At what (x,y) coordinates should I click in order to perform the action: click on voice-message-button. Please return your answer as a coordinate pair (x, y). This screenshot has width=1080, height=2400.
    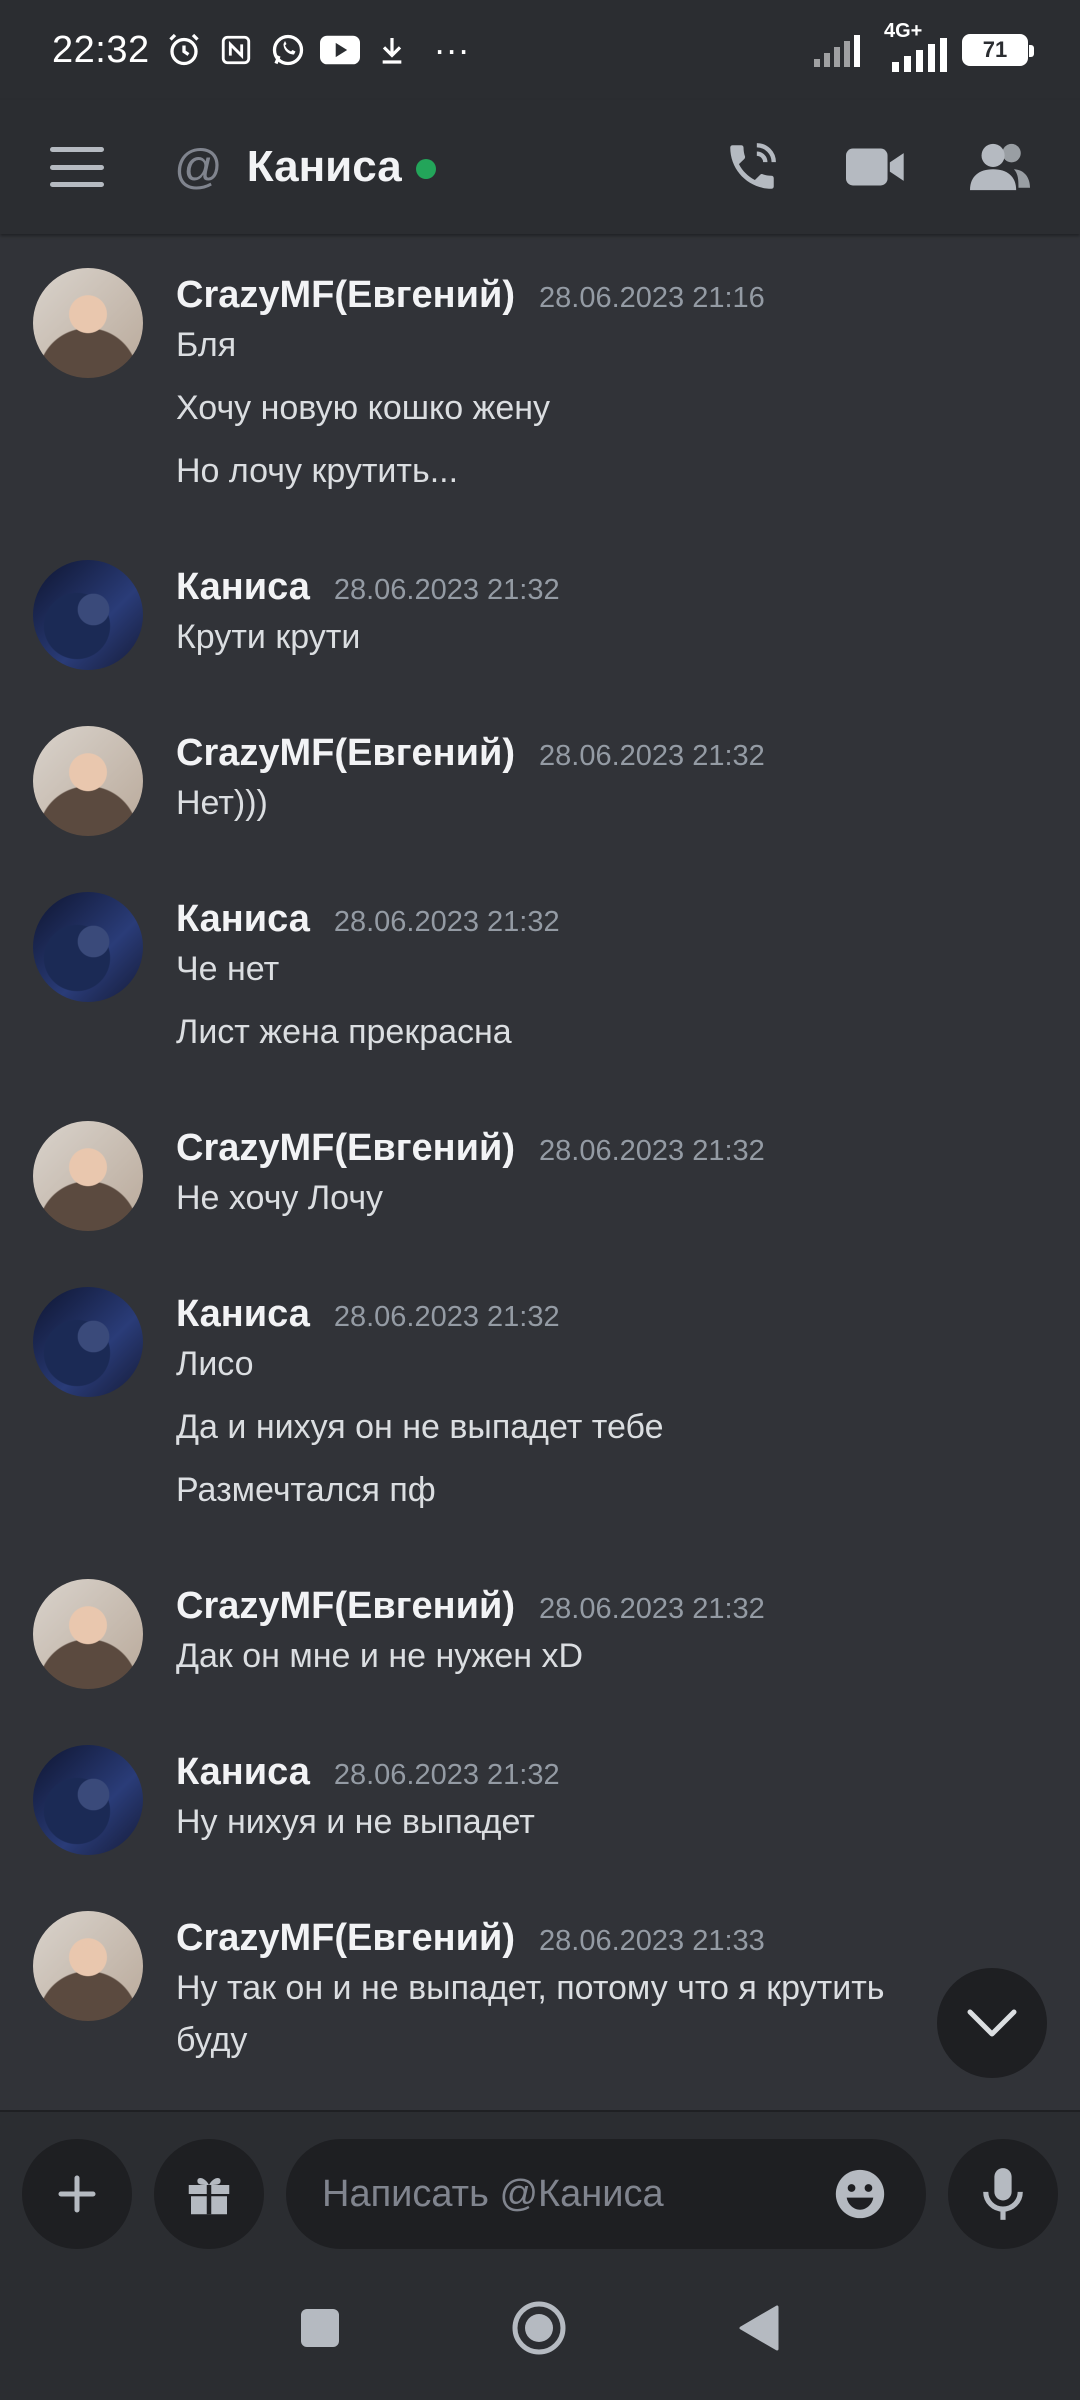
    Looking at the image, I should click on (1003, 2194).